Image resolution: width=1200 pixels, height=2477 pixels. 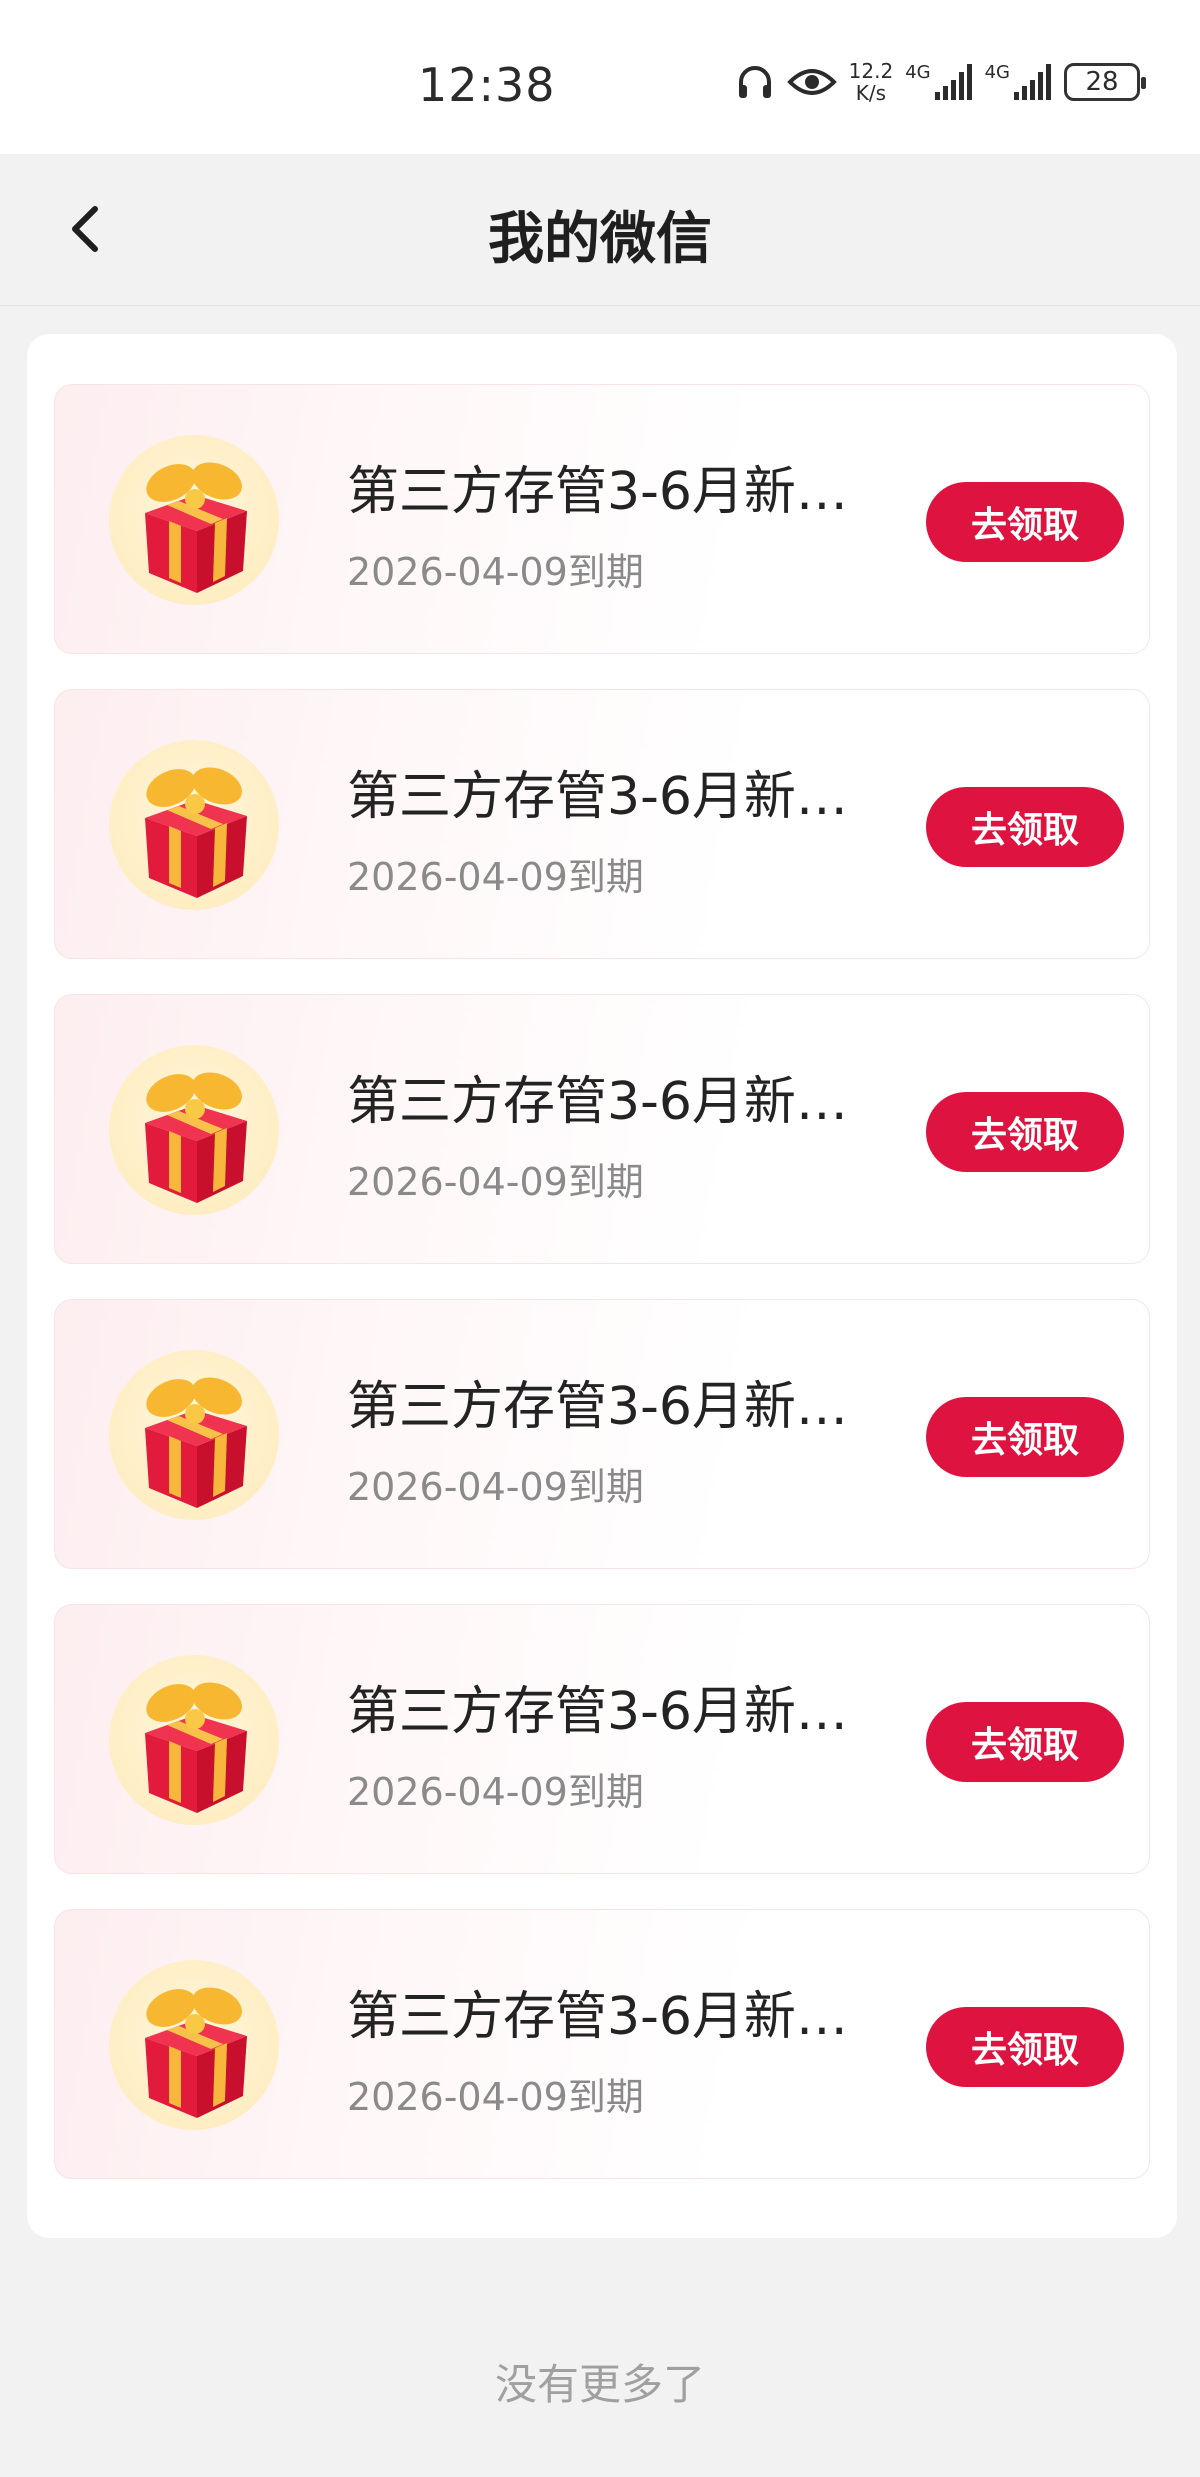 What do you see at coordinates (600, 239) in the screenshot?
I see `page-title: 我的微信` at bounding box center [600, 239].